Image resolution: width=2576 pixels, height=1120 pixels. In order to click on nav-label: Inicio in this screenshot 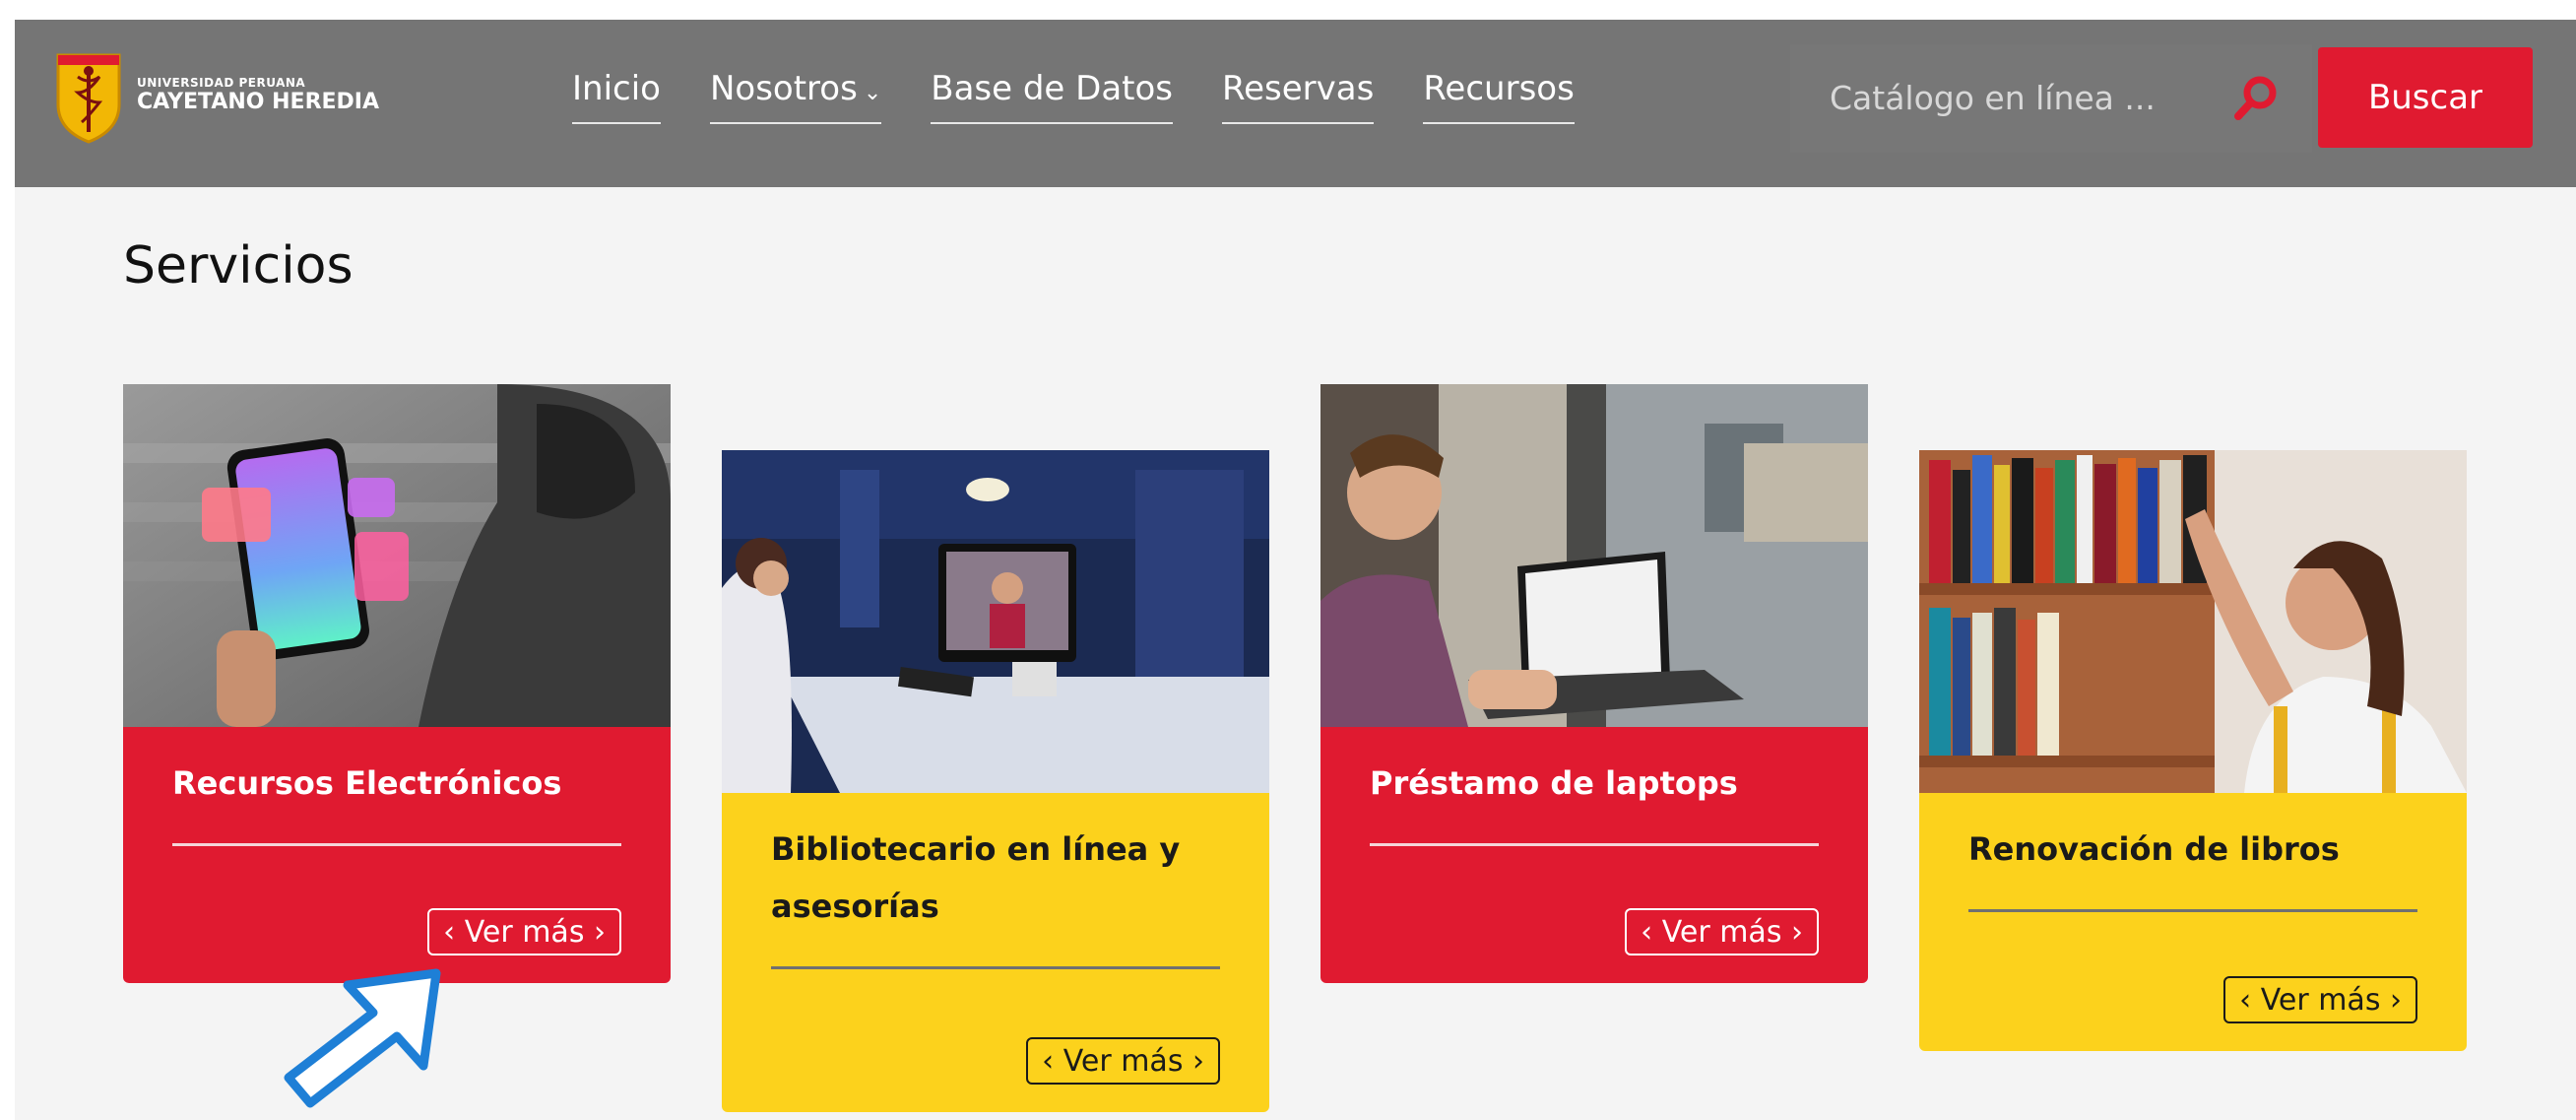, I will do `click(616, 89)`.